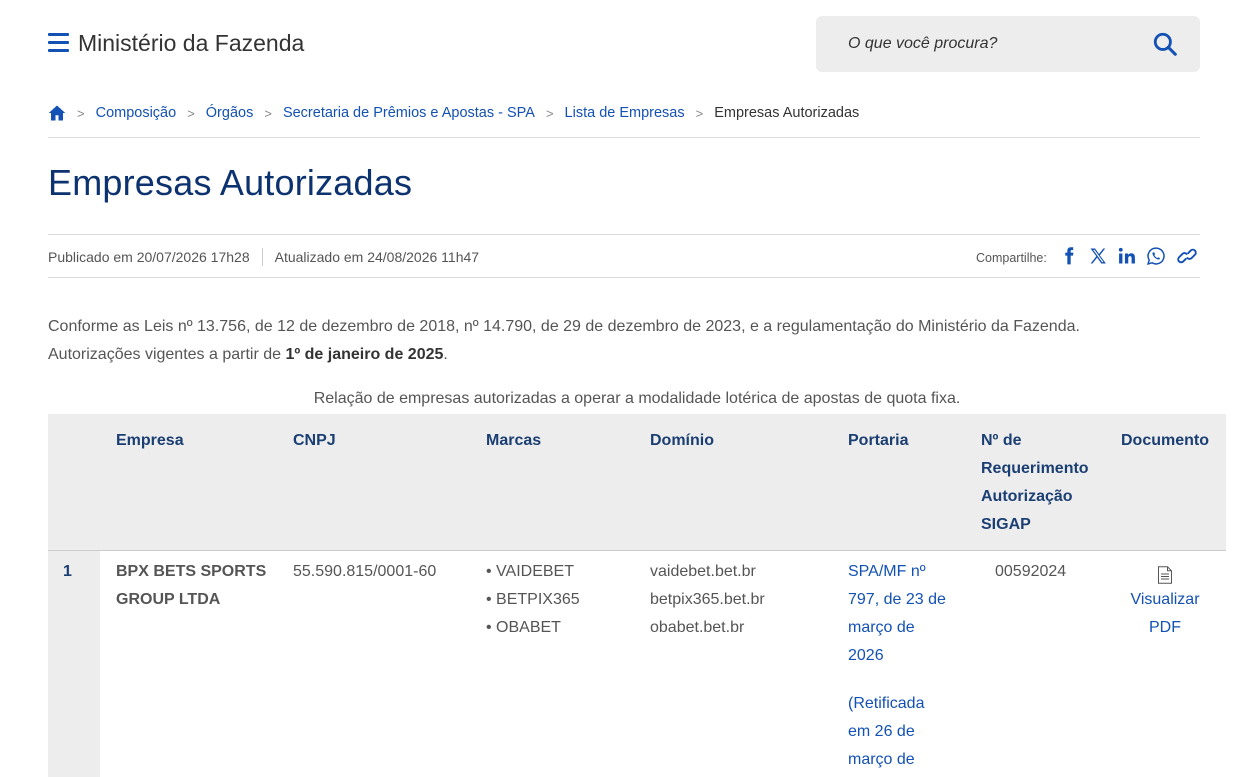  I want to click on column-header-cnpj: CNPJ, so click(314, 440).